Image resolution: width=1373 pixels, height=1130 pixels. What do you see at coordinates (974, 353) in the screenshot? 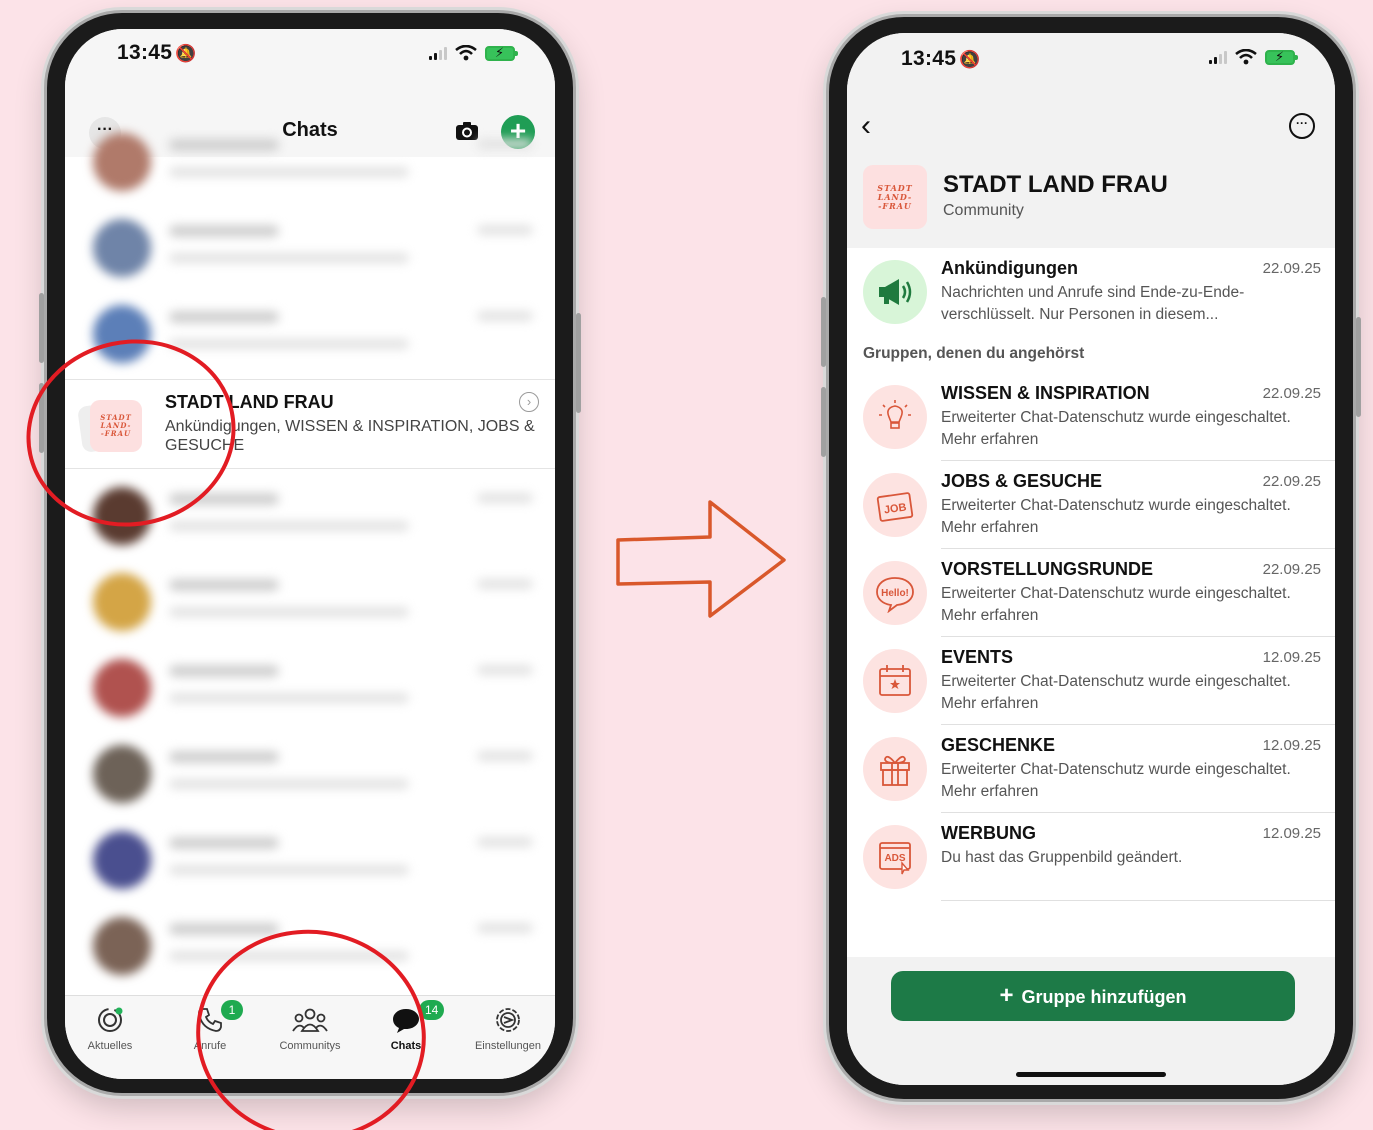
I see `groups-section-label: Gruppen, denen du angehörst` at bounding box center [974, 353].